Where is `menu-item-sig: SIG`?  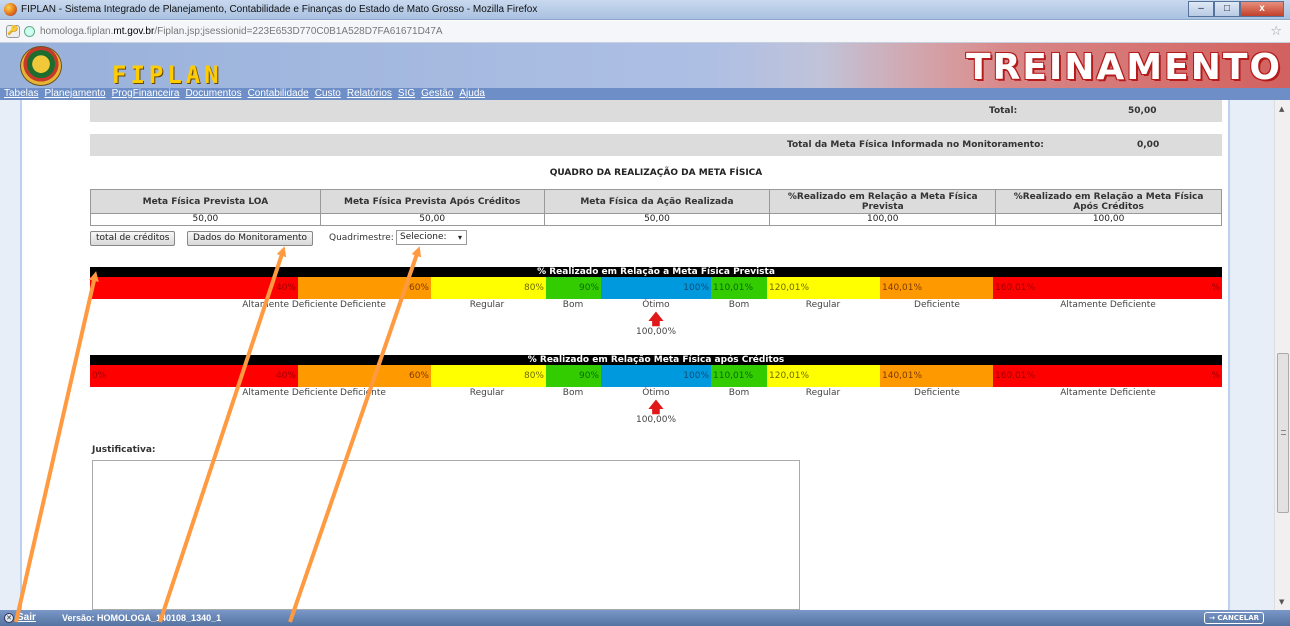
menu-item-sig: SIG is located at coordinates (406, 94).